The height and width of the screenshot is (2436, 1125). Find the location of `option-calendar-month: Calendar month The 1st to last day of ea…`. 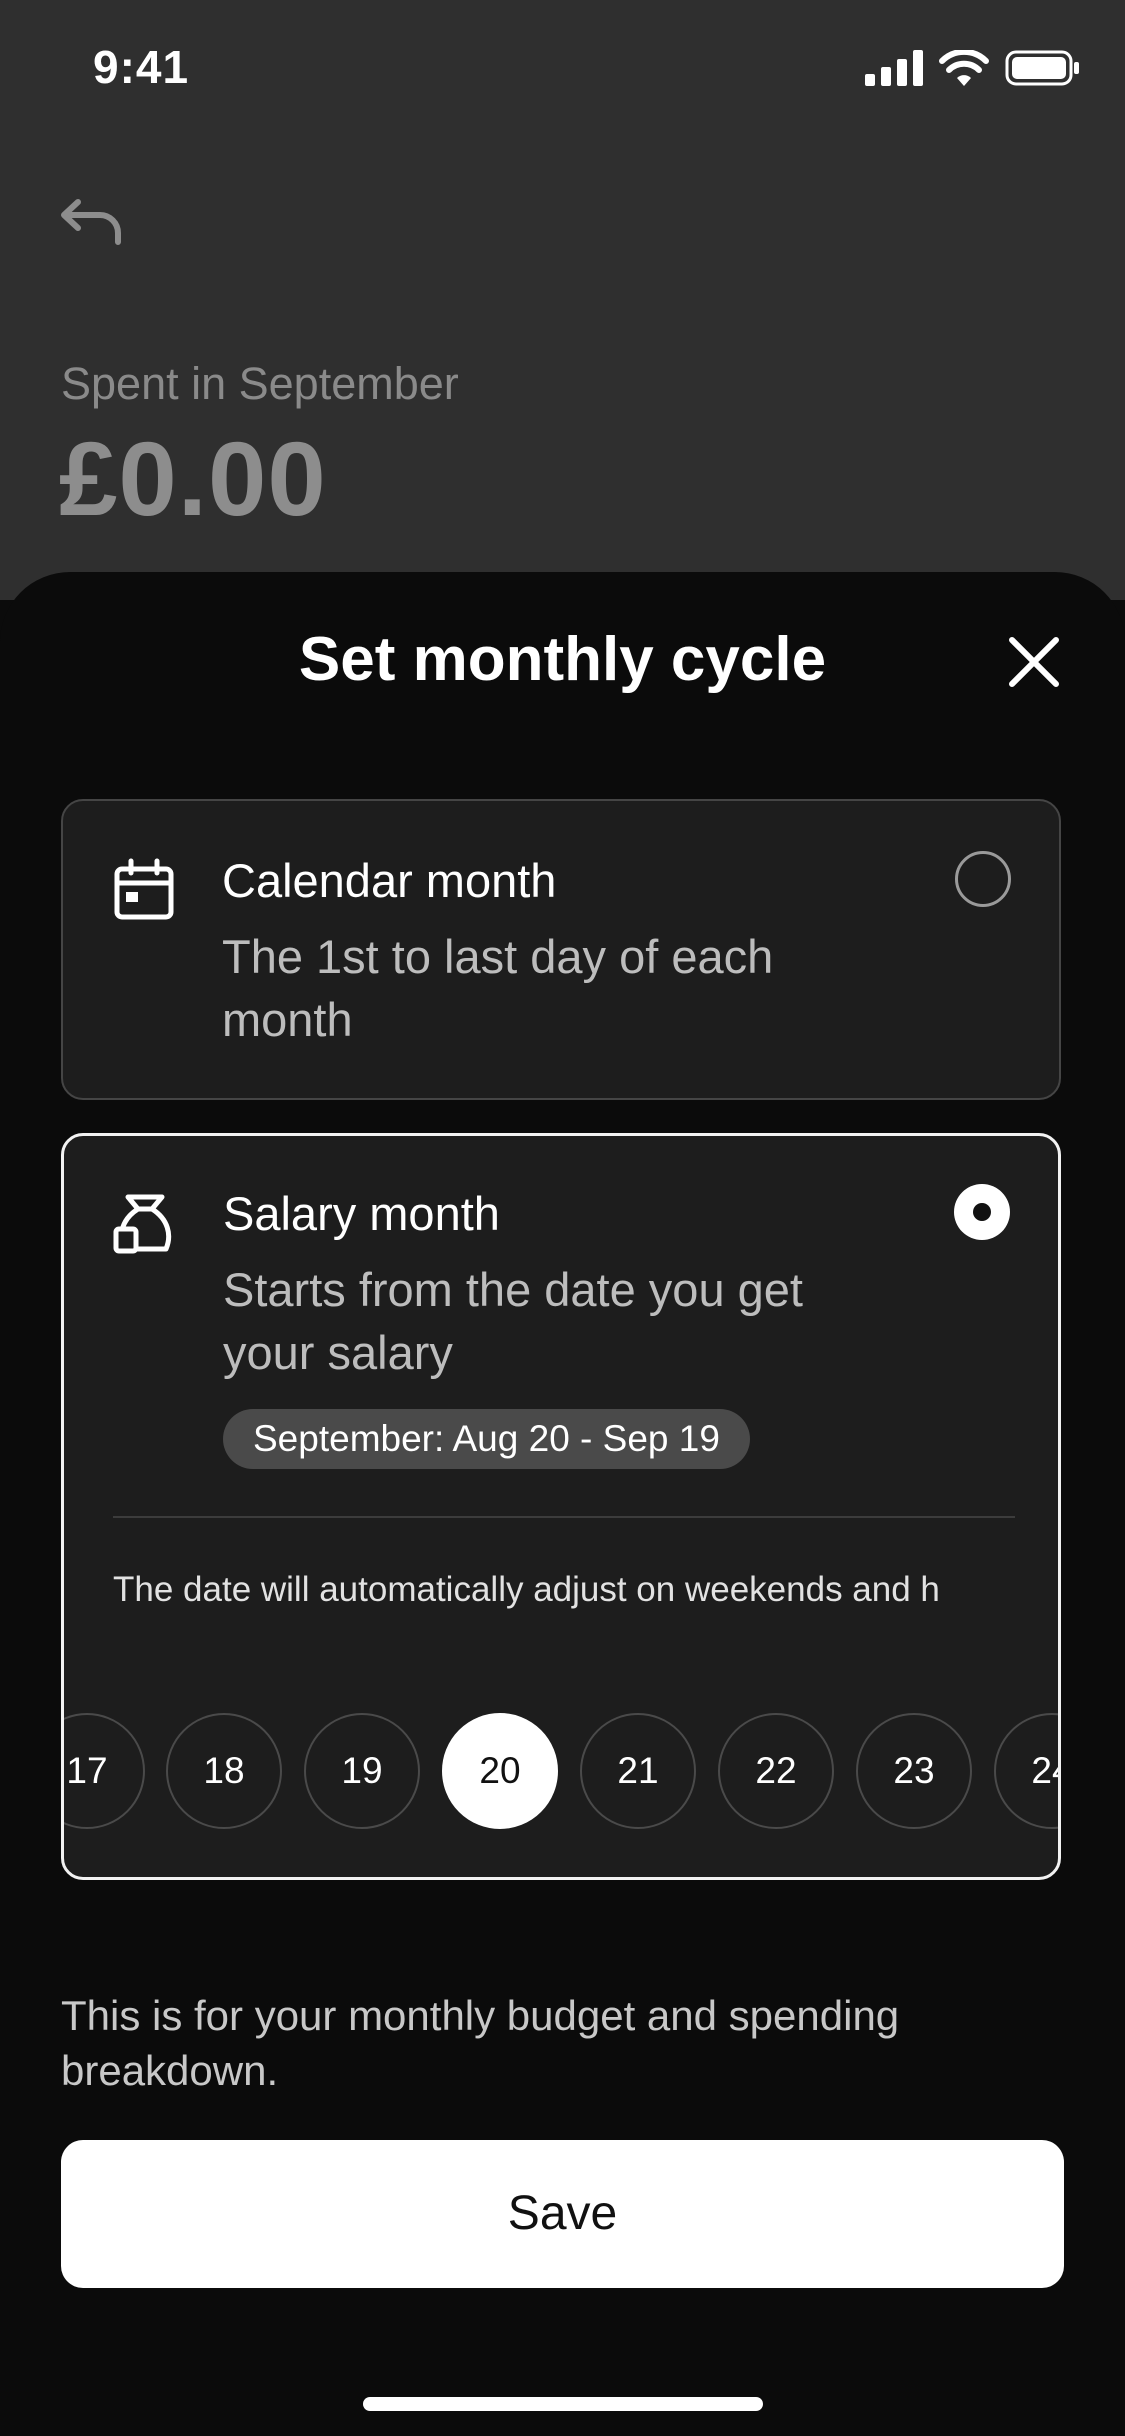

option-calendar-month: Calendar month The 1st to last day of ea… is located at coordinates (561, 949).